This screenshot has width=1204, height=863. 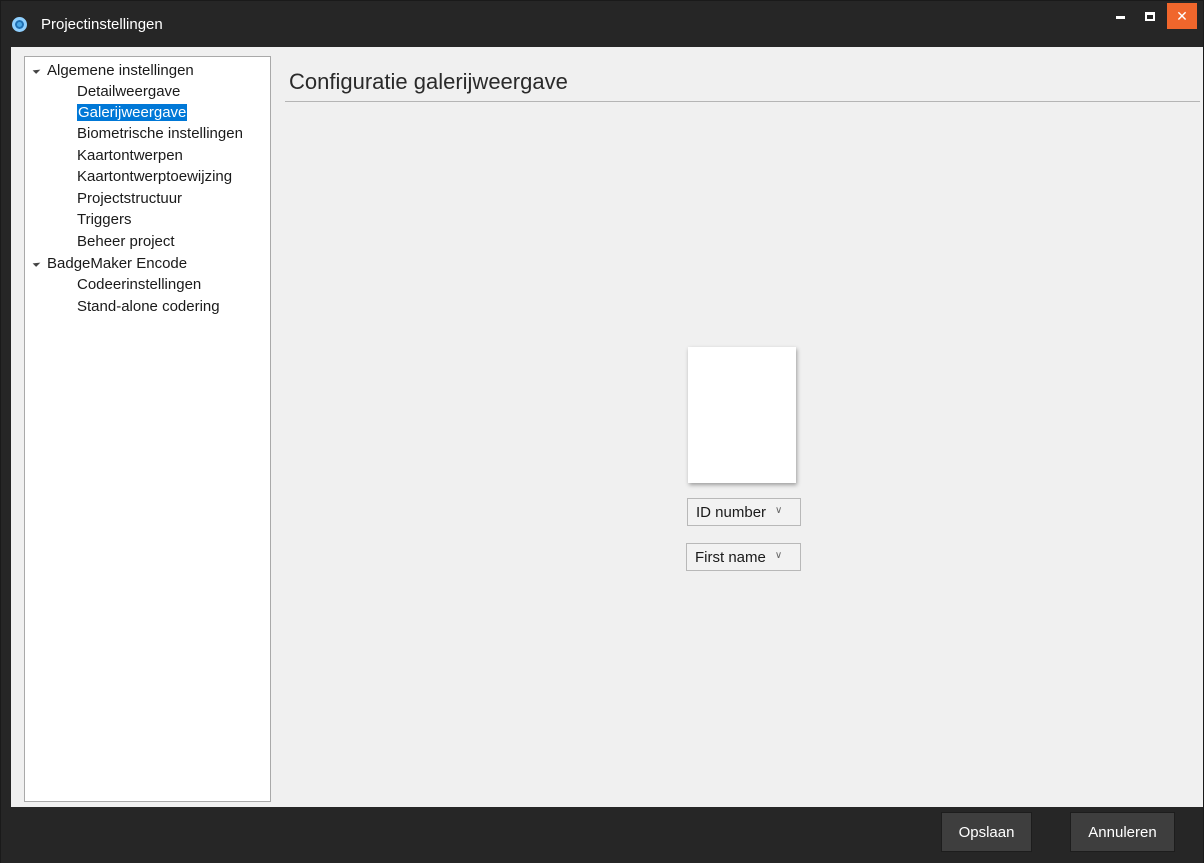 I want to click on minimize-button, so click(x=1120, y=16).